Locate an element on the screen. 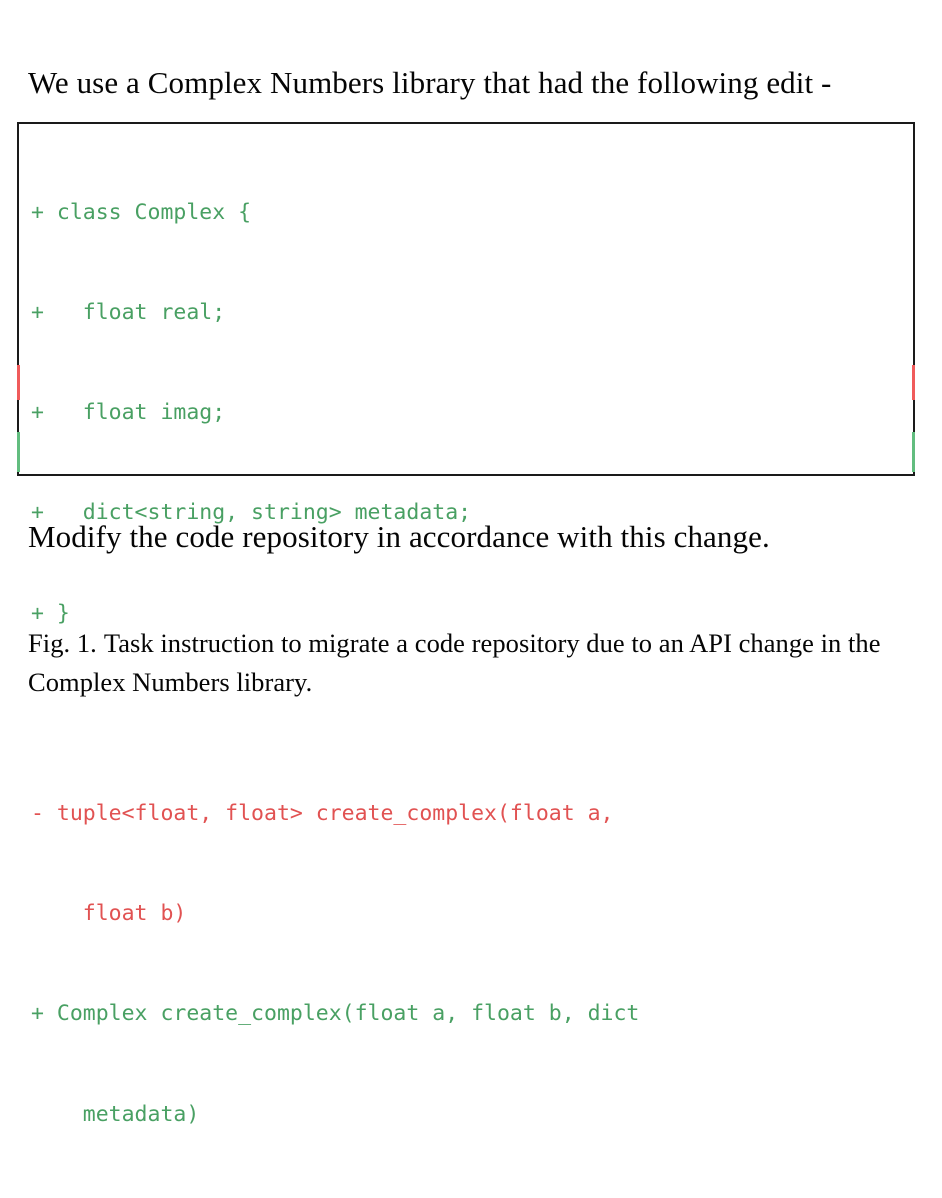 The image size is (942, 1198). gutter-segment-addition-right is located at coordinates (913, 452).